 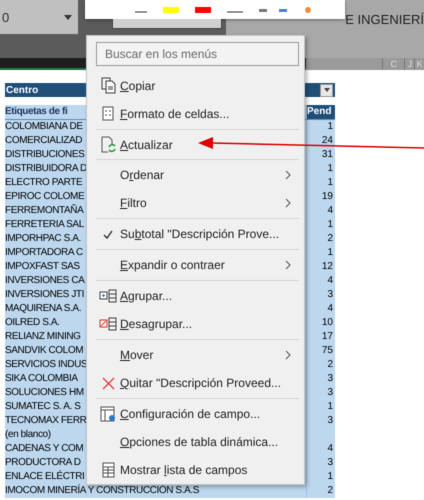 What do you see at coordinates (171, 9) in the screenshot?
I see `fill-color-icon` at bounding box center [171, 9].